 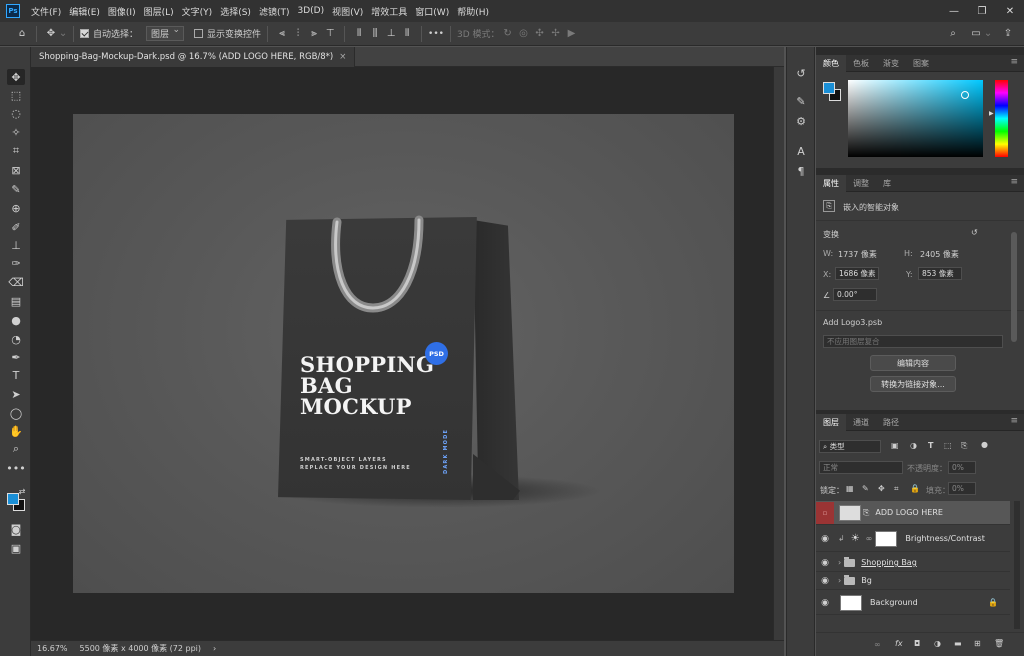 What do you see at coordinates (850, 446) in the screenshot?
I see `layer-filter-dropdown: ⌕ 类型` at bounding box center [850, 446].